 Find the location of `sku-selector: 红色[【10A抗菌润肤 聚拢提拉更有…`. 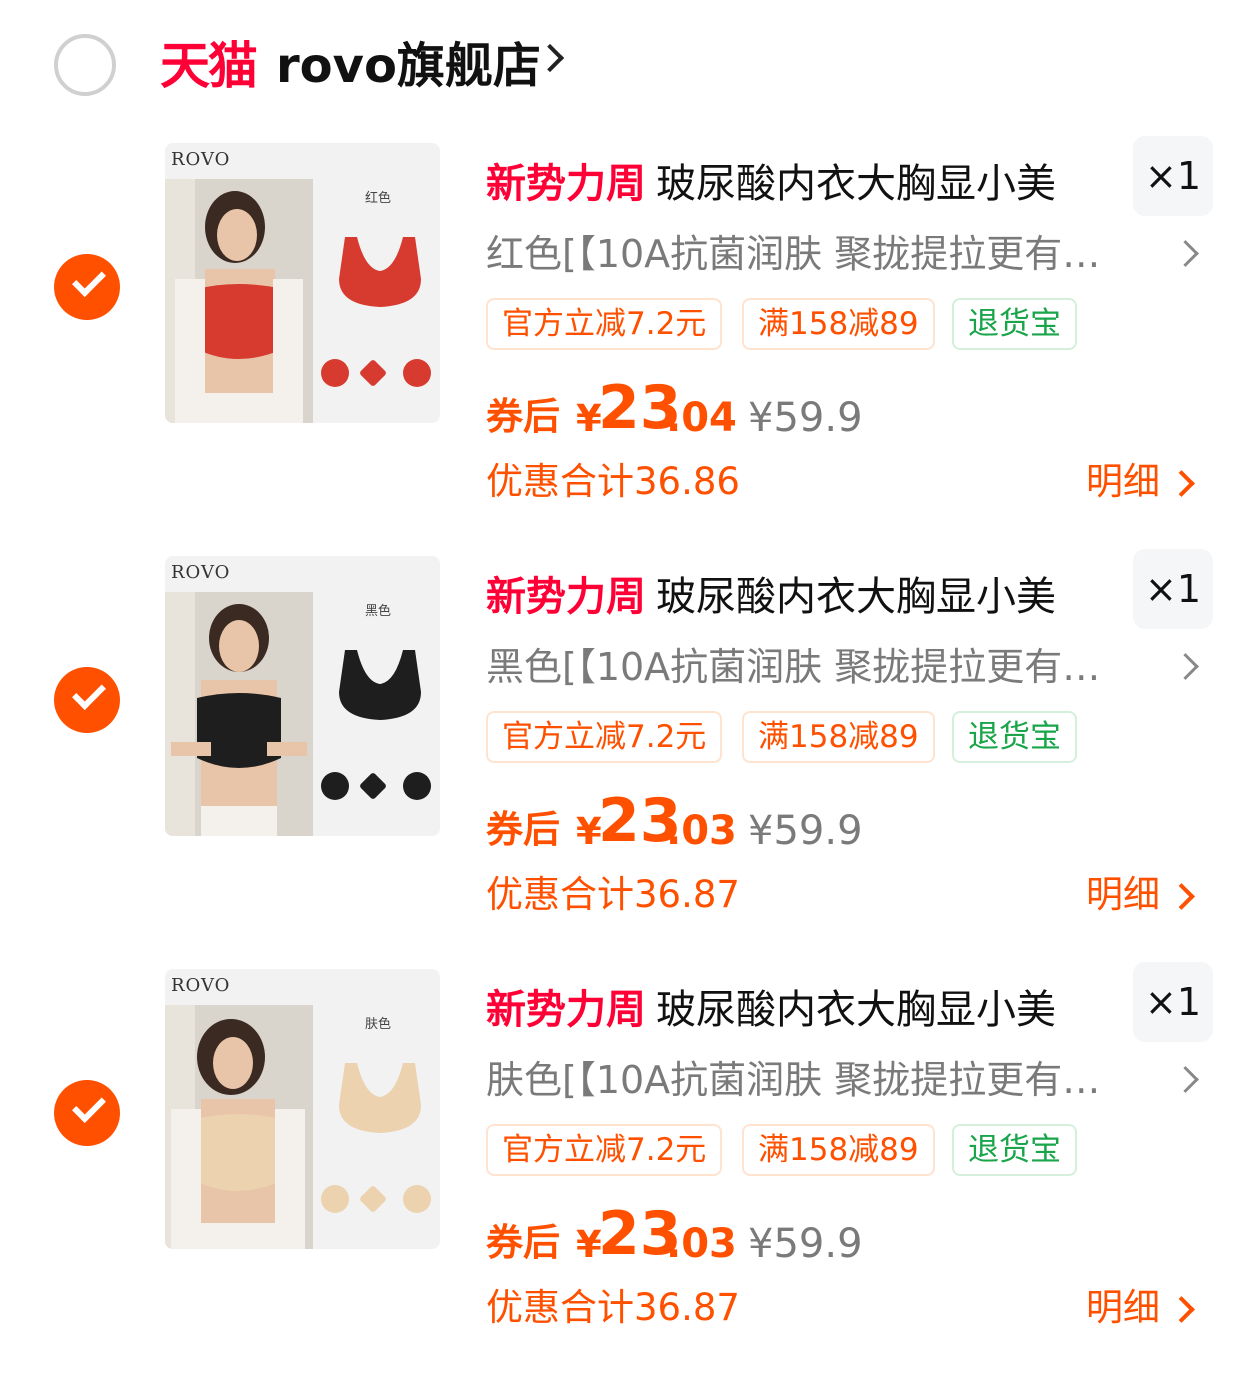

sku-selector: 红色[【10A抗菌润肤 聚拢提拉更有… is located at coordinates (793, 254).